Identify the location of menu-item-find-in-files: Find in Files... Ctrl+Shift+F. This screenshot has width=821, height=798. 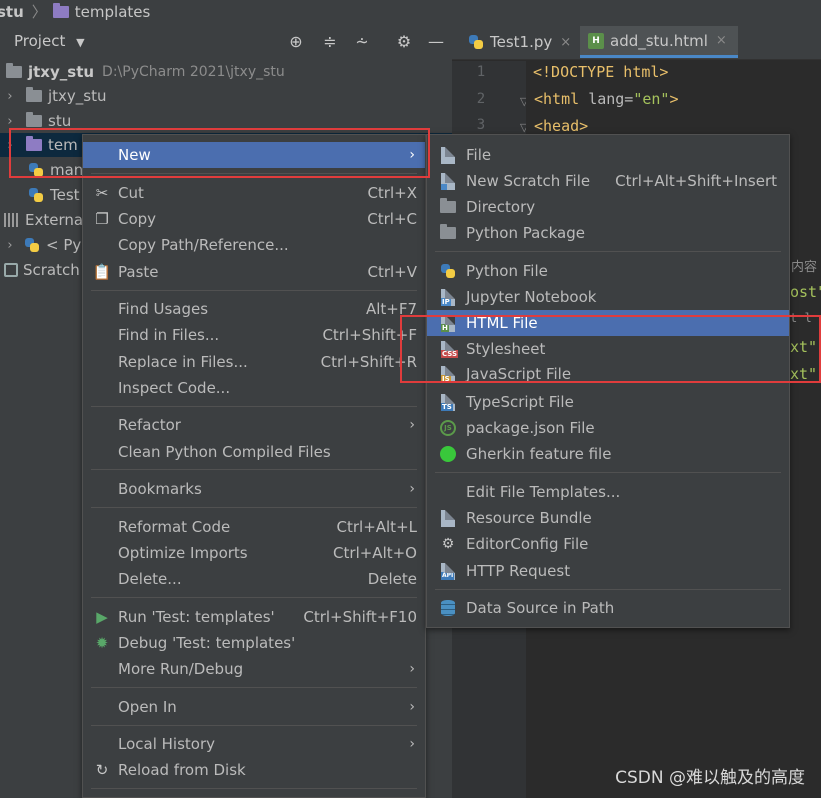
(254, 335).